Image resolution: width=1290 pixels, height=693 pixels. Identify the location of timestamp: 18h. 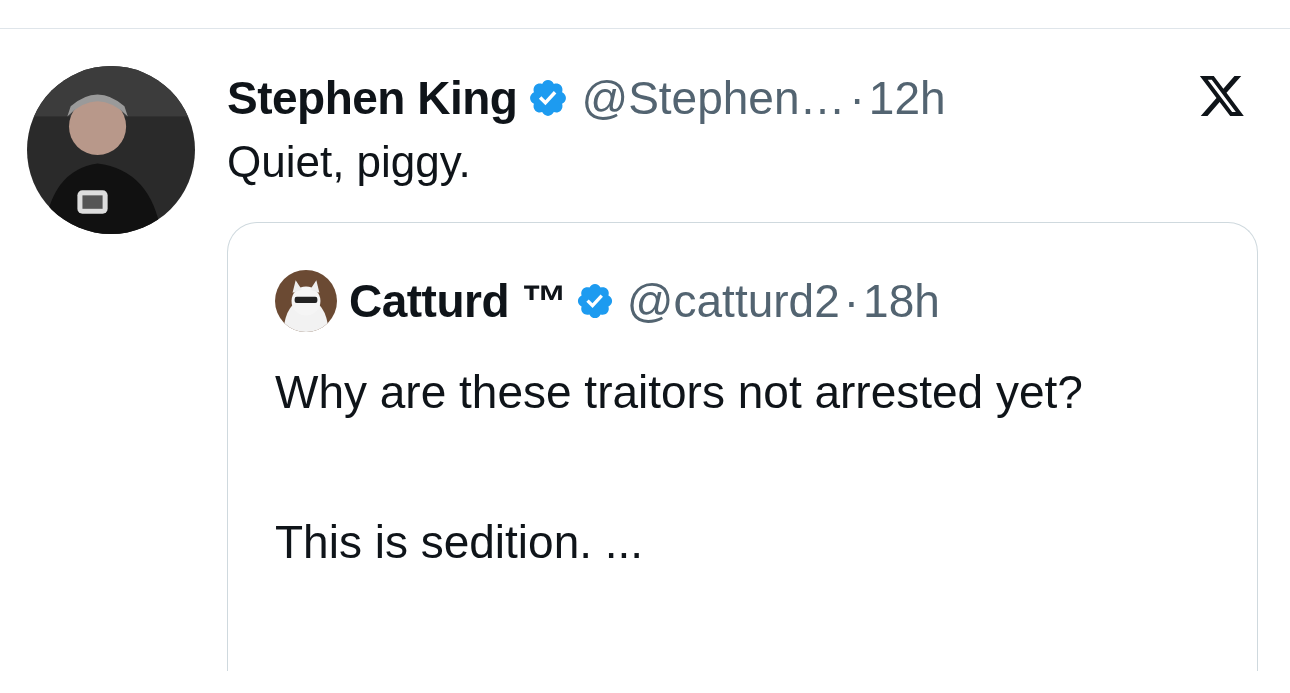
(901, 301).